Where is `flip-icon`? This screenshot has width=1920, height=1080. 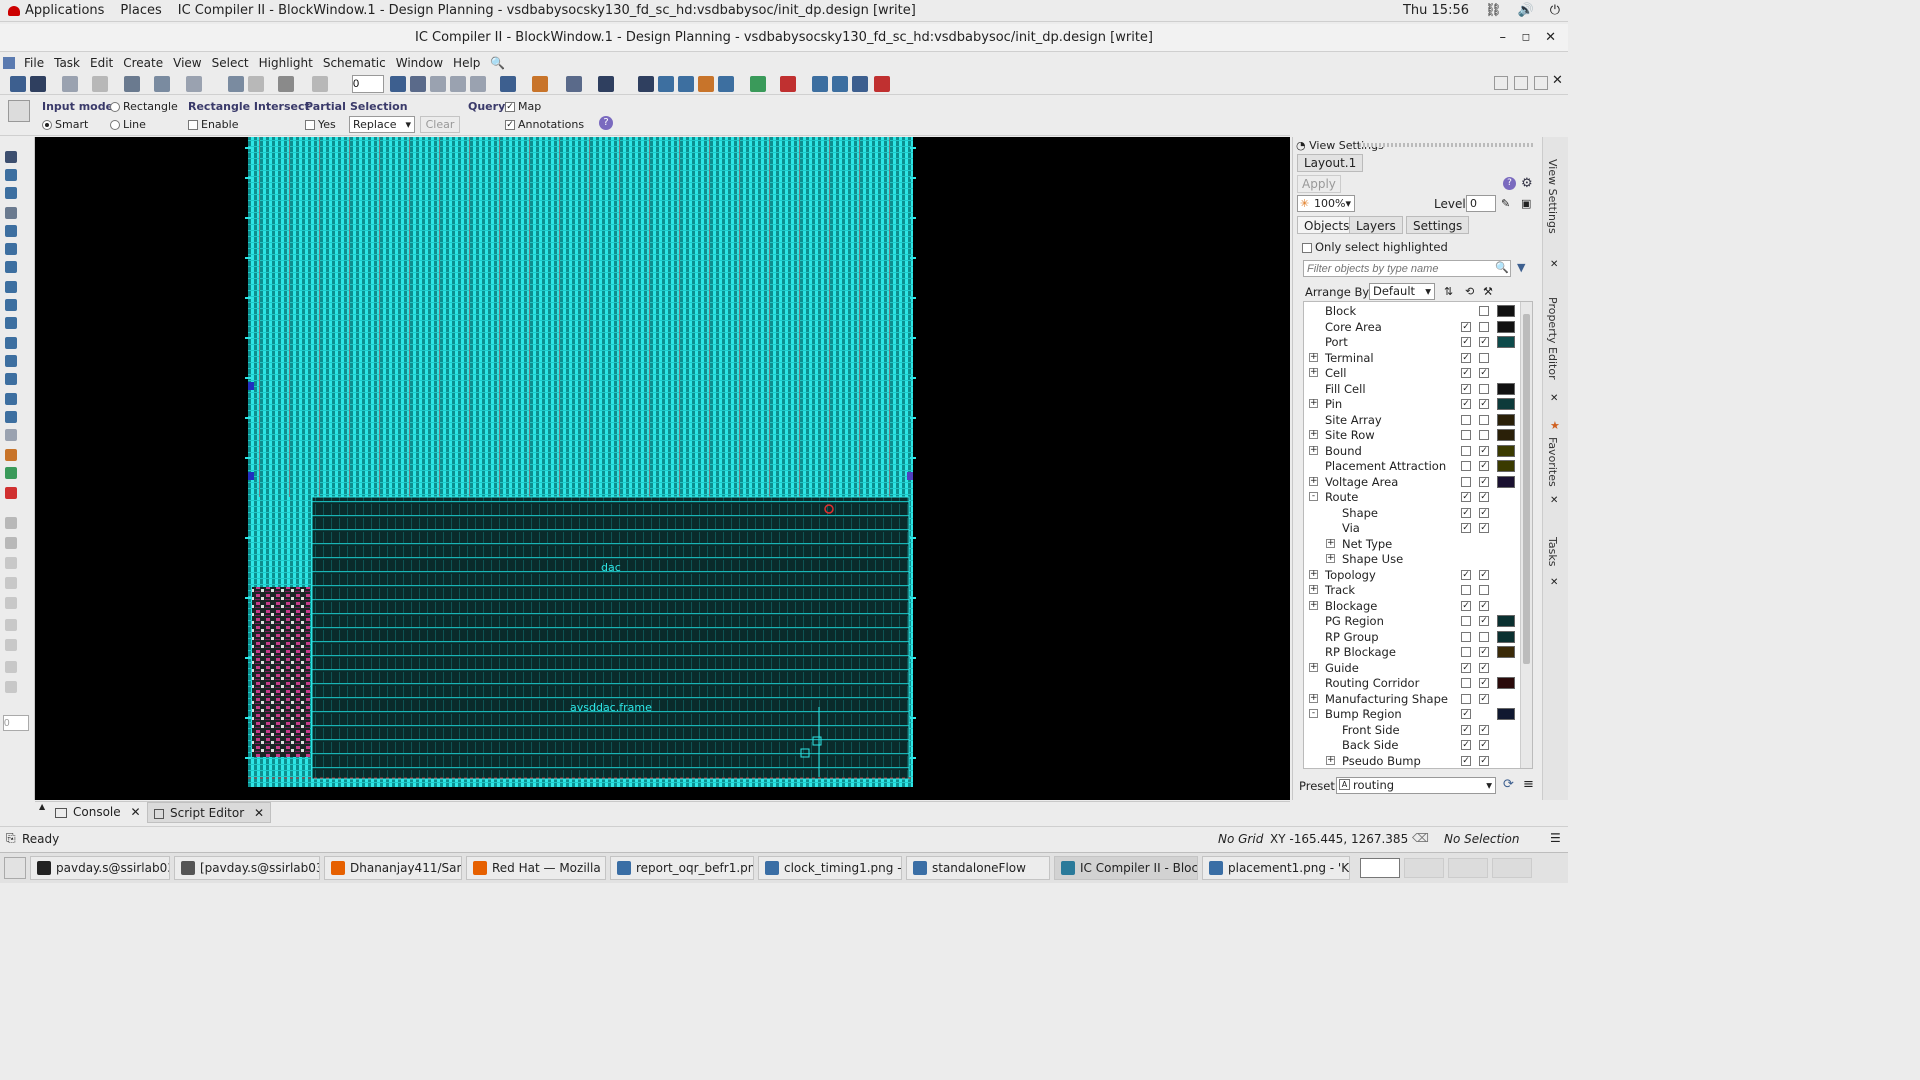 flip-icon is located at coordinates (11, 267).